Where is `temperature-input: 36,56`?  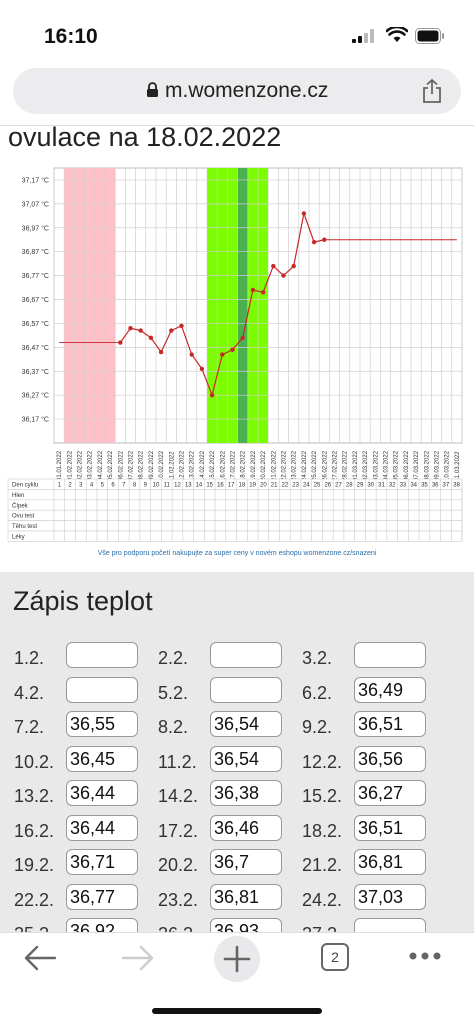
temperature-input: 36,56 is located at coordinates (390, 758).